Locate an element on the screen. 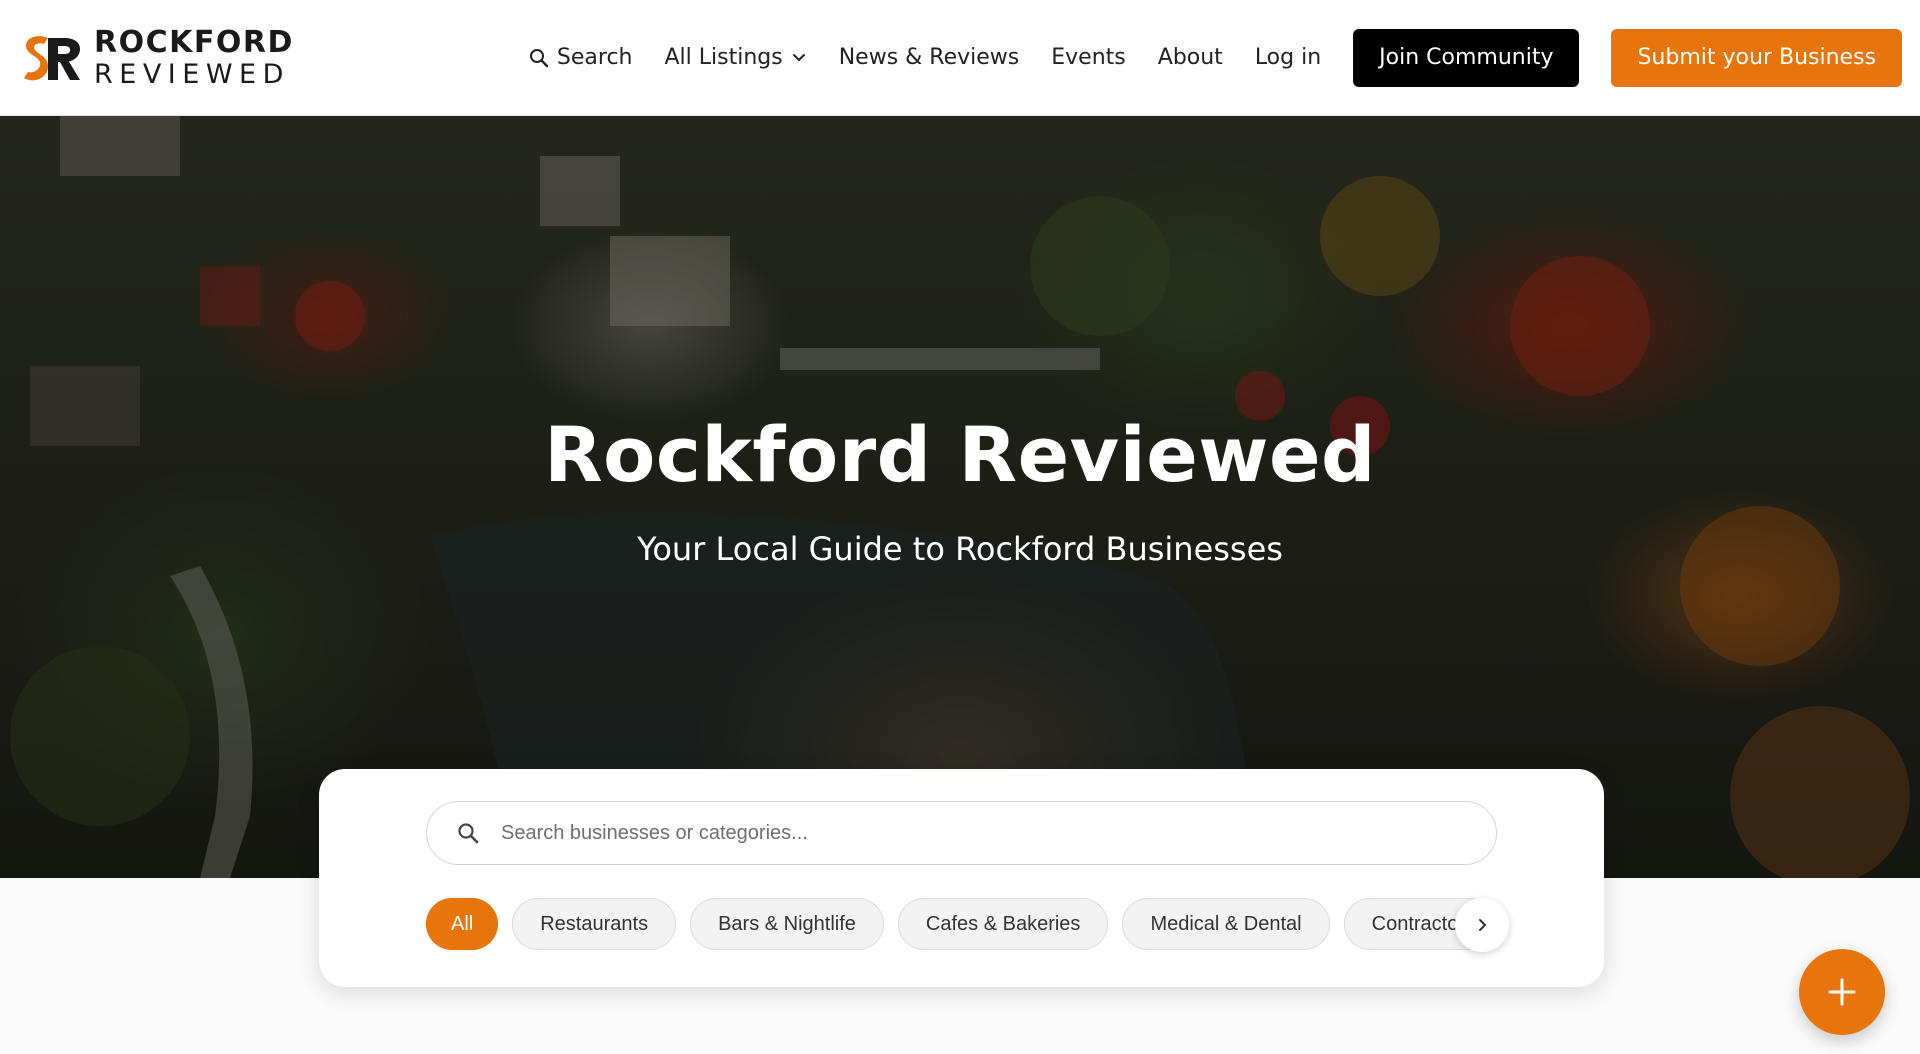  category-chip-cafes-bakeries: Cafes & Bakeries is located at coordinates (1003, 924).